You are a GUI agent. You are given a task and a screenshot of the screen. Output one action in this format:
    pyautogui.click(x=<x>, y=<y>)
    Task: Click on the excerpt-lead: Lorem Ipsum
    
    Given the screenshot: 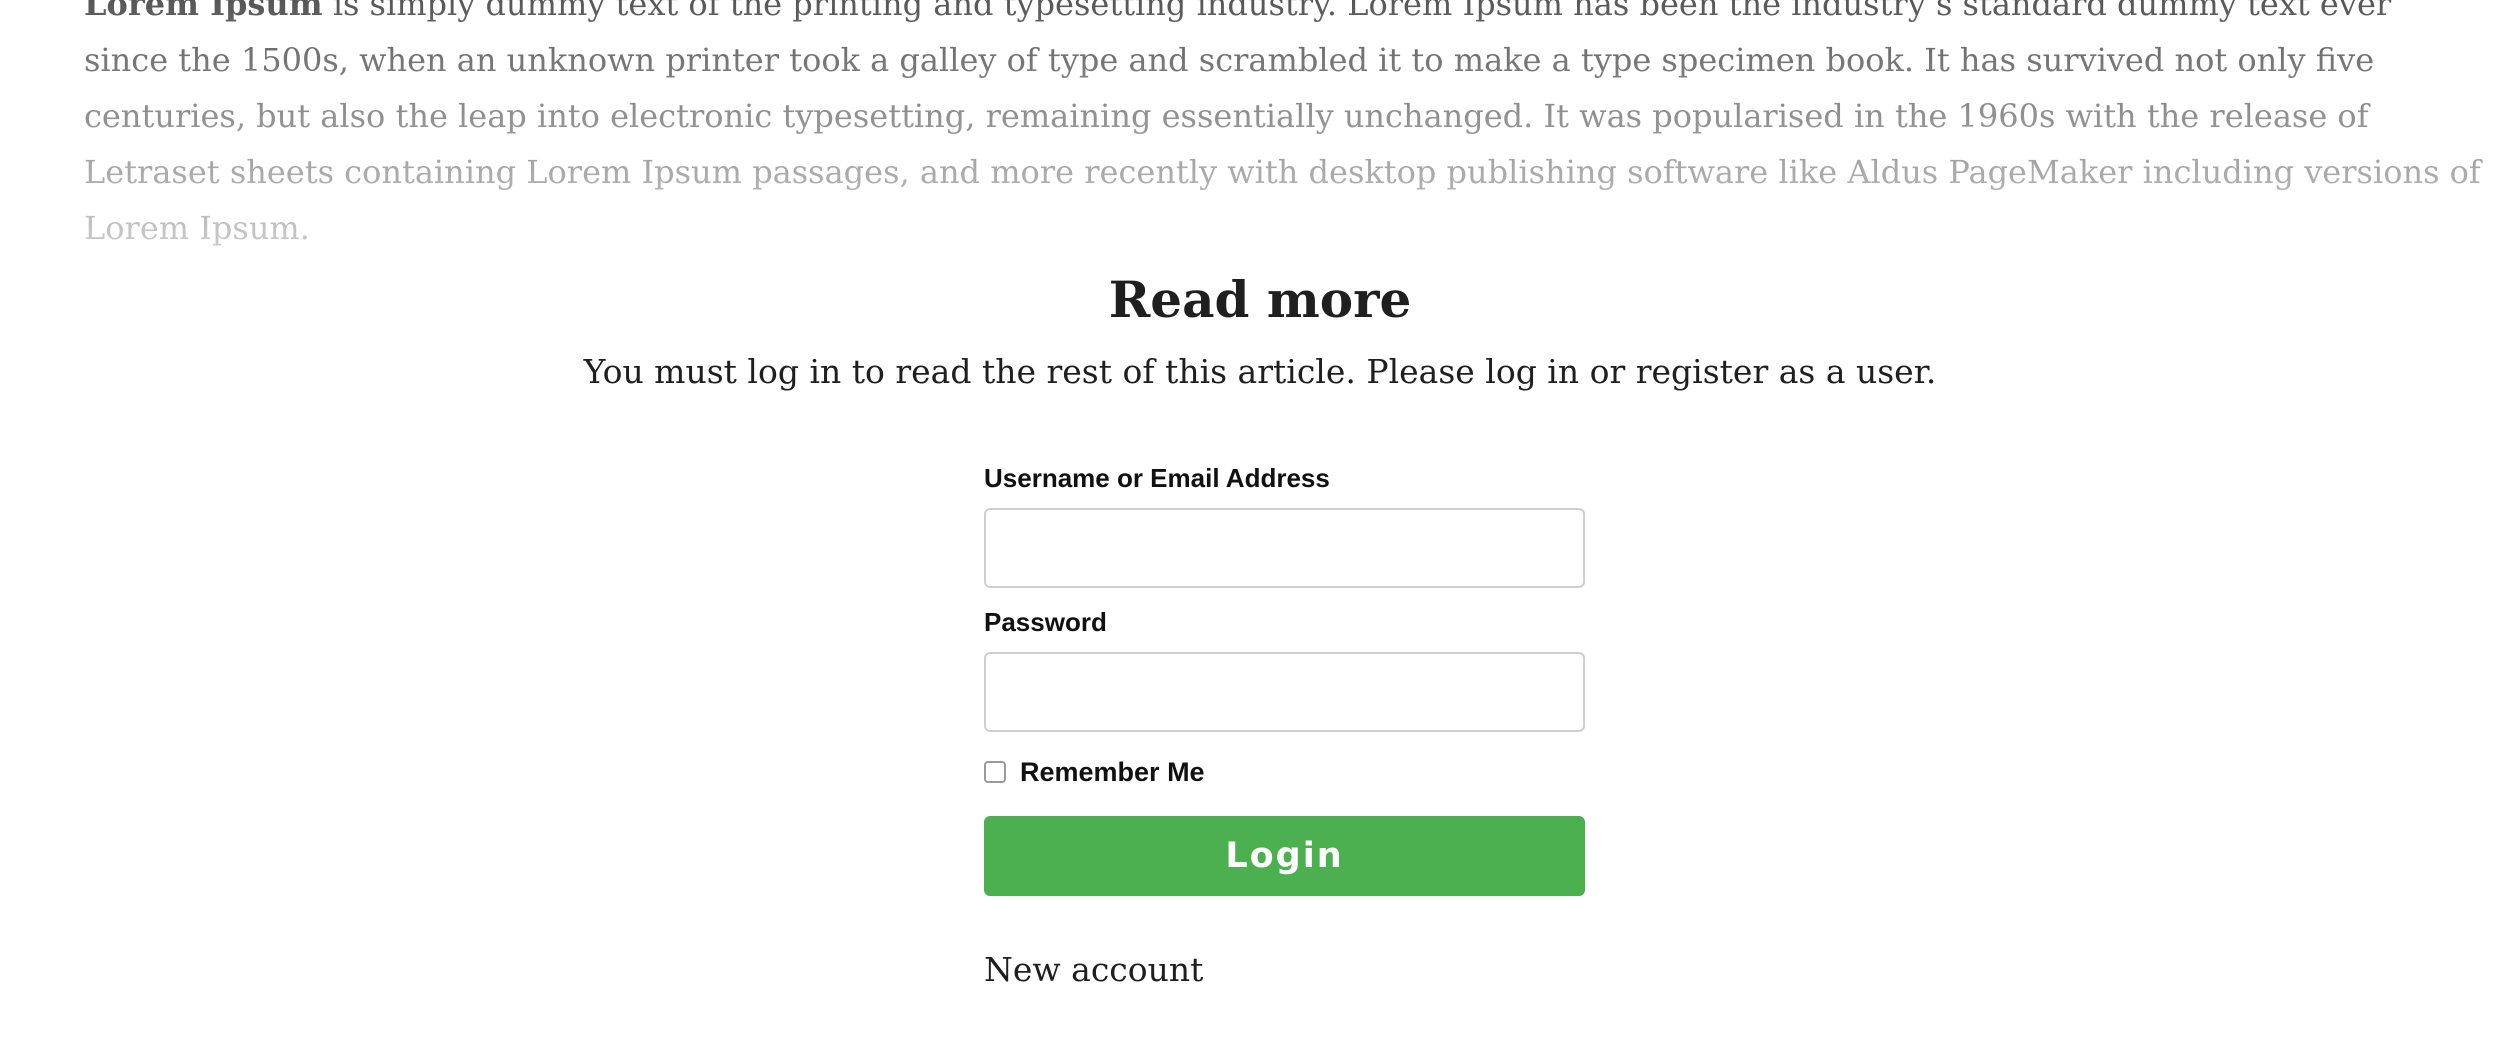 What is the action you would take?
    pyautogui.click(x=203, y=11)
    